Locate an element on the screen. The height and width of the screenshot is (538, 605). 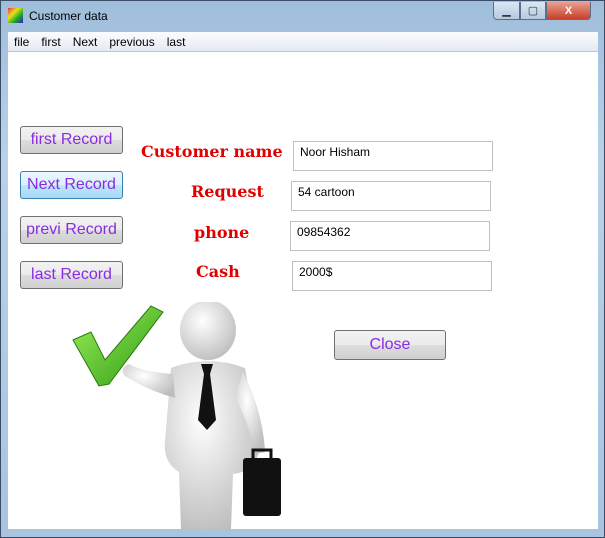
briefcase-icon is located at coordinates (262, 487).